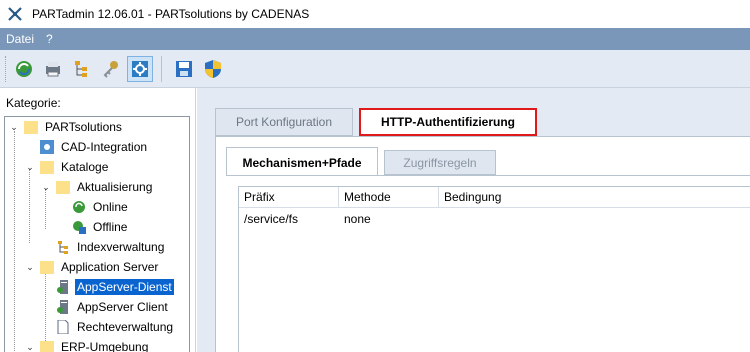 This screenshot has height=352, width=750. I want to click on tree-item-application-server: ⌄ Application Server, so click(92, 267).